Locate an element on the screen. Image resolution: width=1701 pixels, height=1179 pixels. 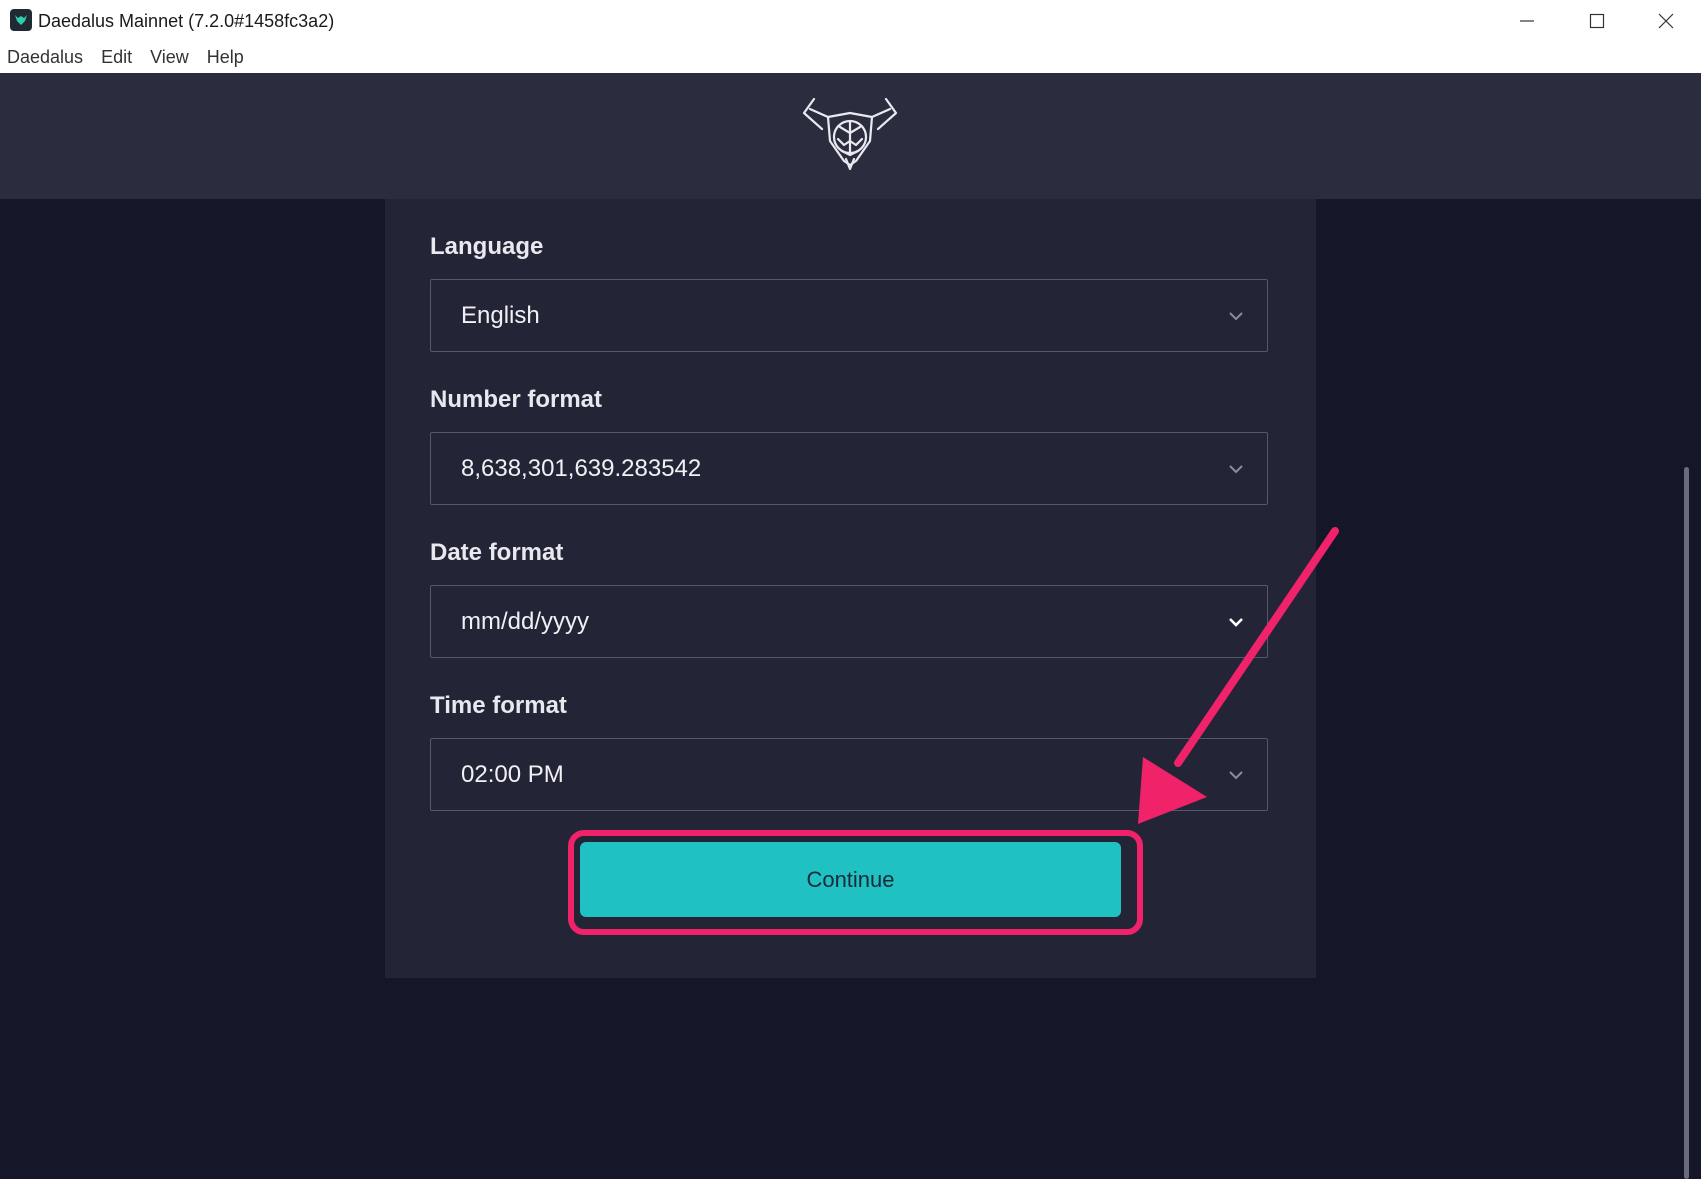
menu-edit: Edit is located at coordinates (116, 57).